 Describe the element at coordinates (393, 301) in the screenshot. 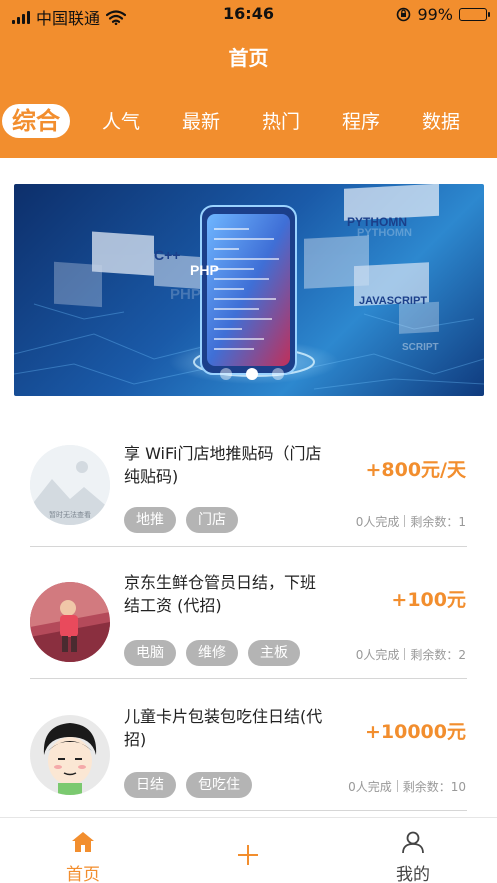

I see `banner-text-javascript: JAVASCRIPT` at that location.